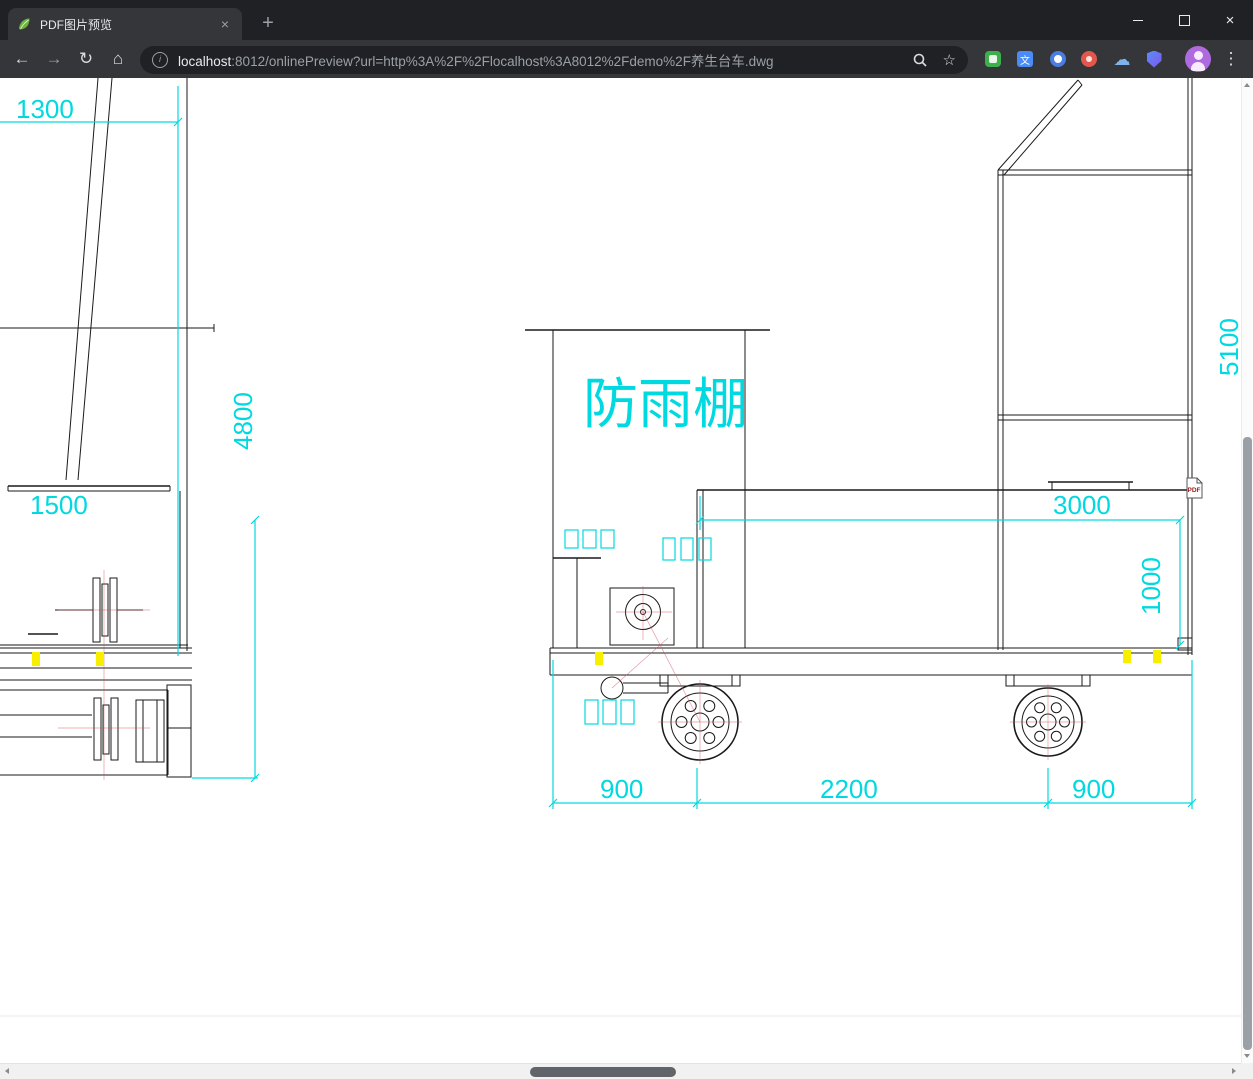 The width and height of the screenshot is (1253, 1079). I want to click on bookmark-star-icon: ☆, so click(949, 60).